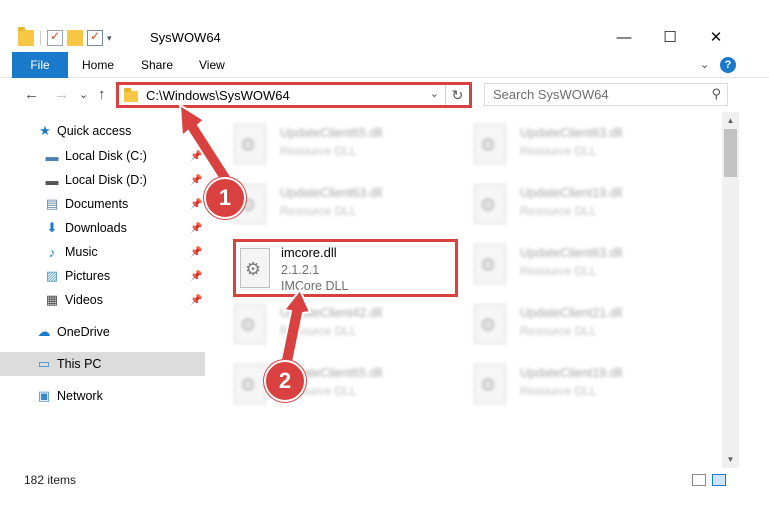 This screenshot has height=513, width=769. What do you see at coordinates (102, 252) in the screenshot?
I see `sidebar-item-music: ♪ Music 📌` at bounding box center [102, 252].